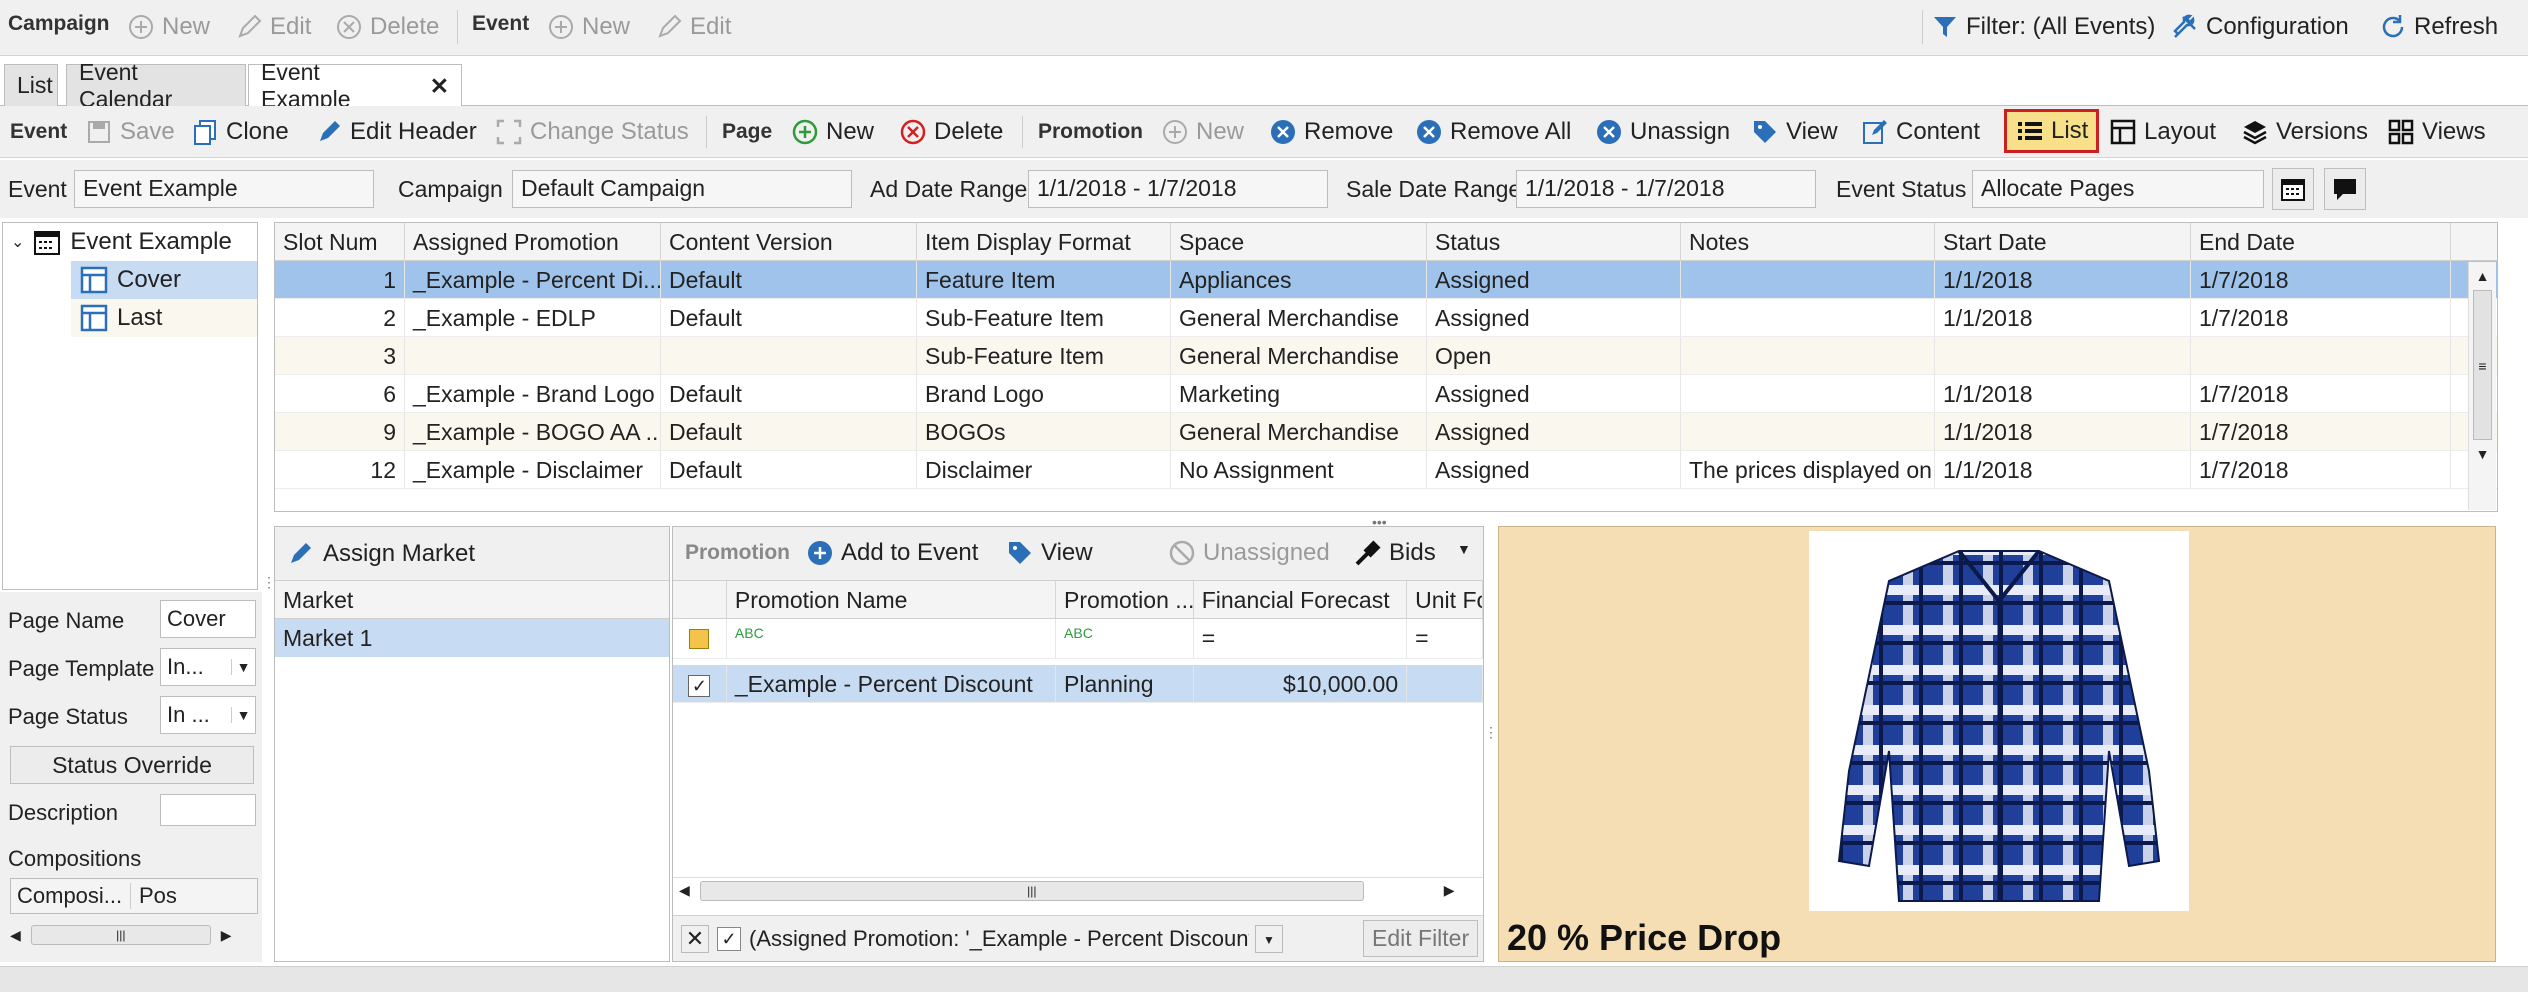 The width and height of the screenshot is (2528, 992). Describe the element at coordinates (2304, 132) in the screenshot. I see `versions-button: Versions` at that location.